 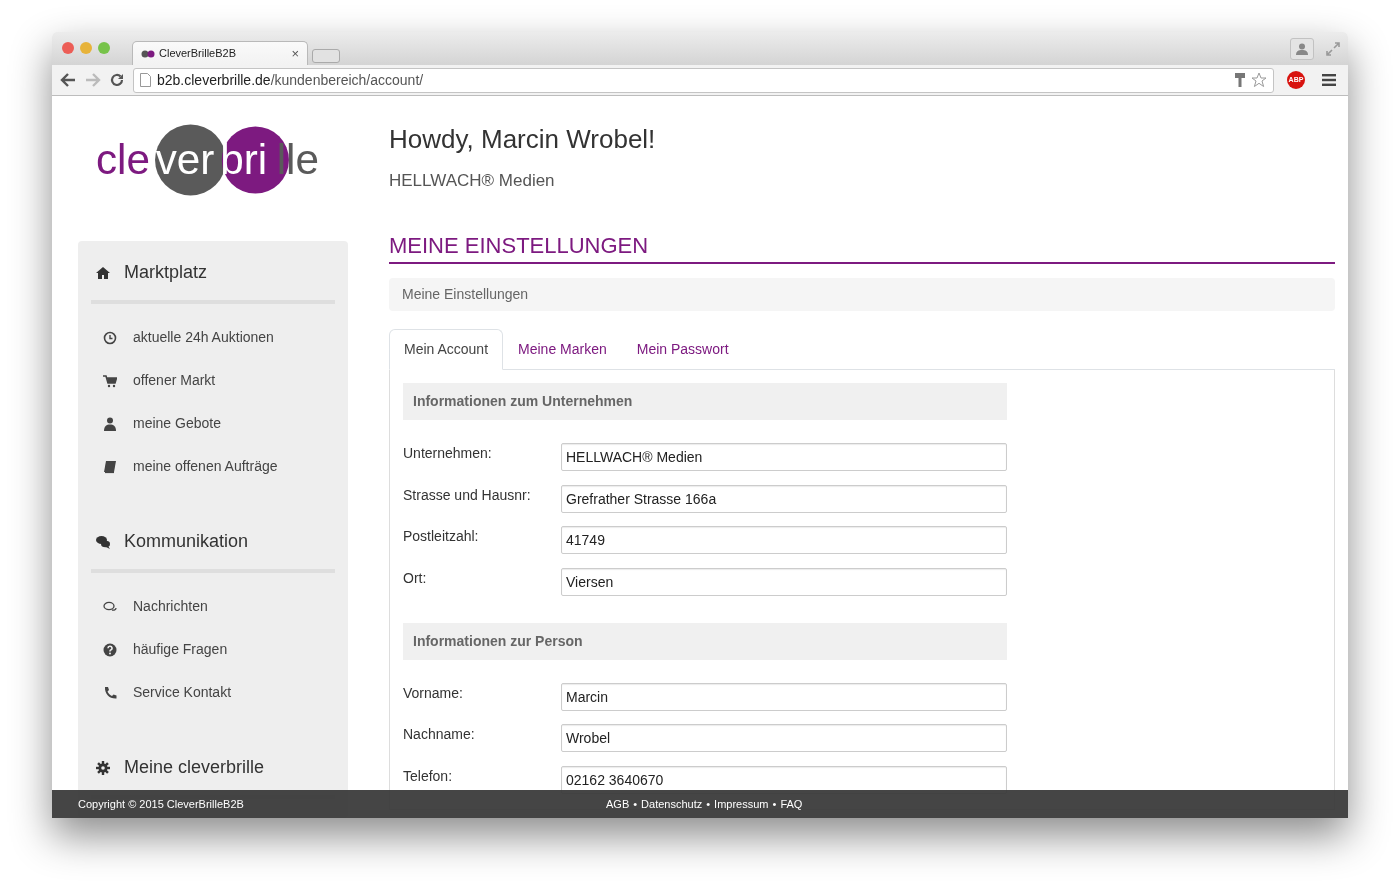 What do you see at coordinates (784, 696) in the screenshot?
I see `text-field: Marcin` at bounding box center [784, 696].